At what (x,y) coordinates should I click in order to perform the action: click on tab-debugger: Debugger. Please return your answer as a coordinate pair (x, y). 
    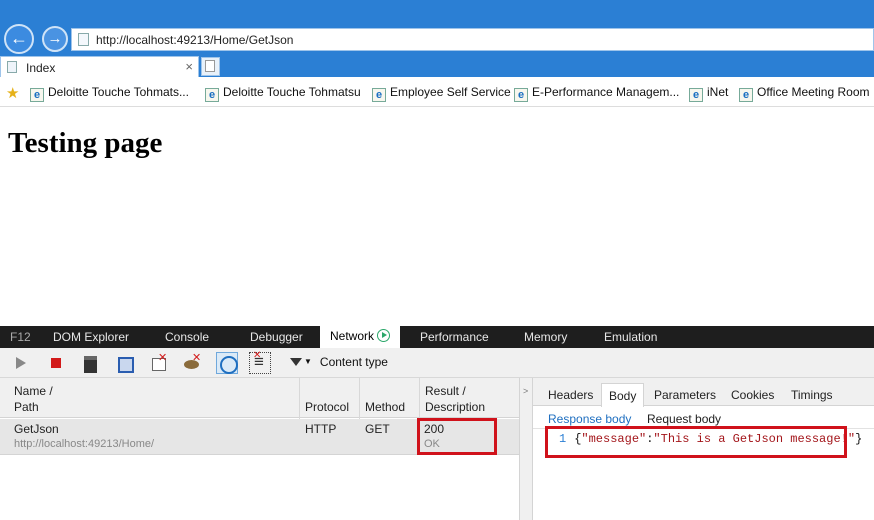
    Looking at the image, I should click on (276, 337).